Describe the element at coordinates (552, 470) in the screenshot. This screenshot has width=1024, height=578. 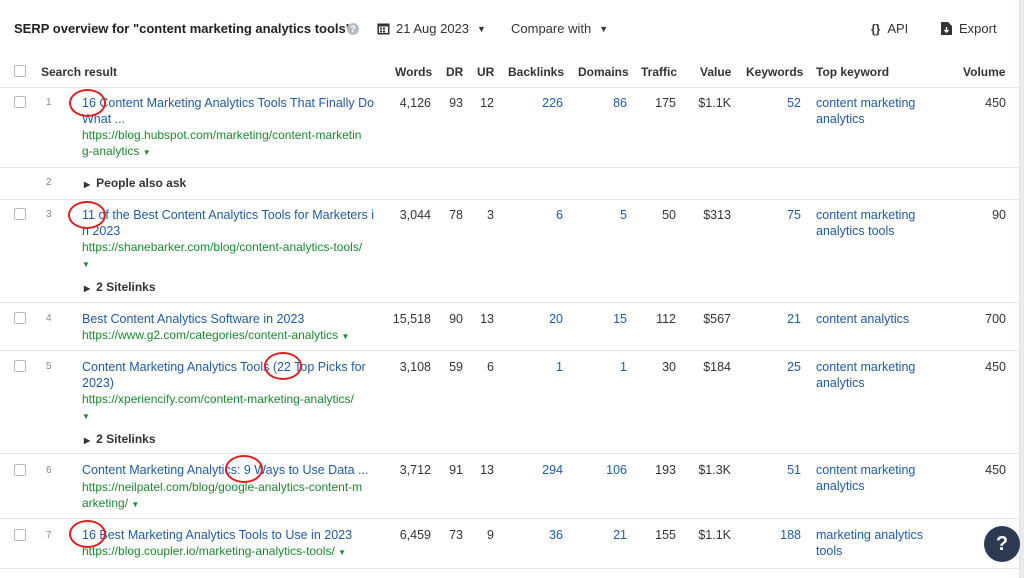
I see `backlinks-link: 294` at that location.